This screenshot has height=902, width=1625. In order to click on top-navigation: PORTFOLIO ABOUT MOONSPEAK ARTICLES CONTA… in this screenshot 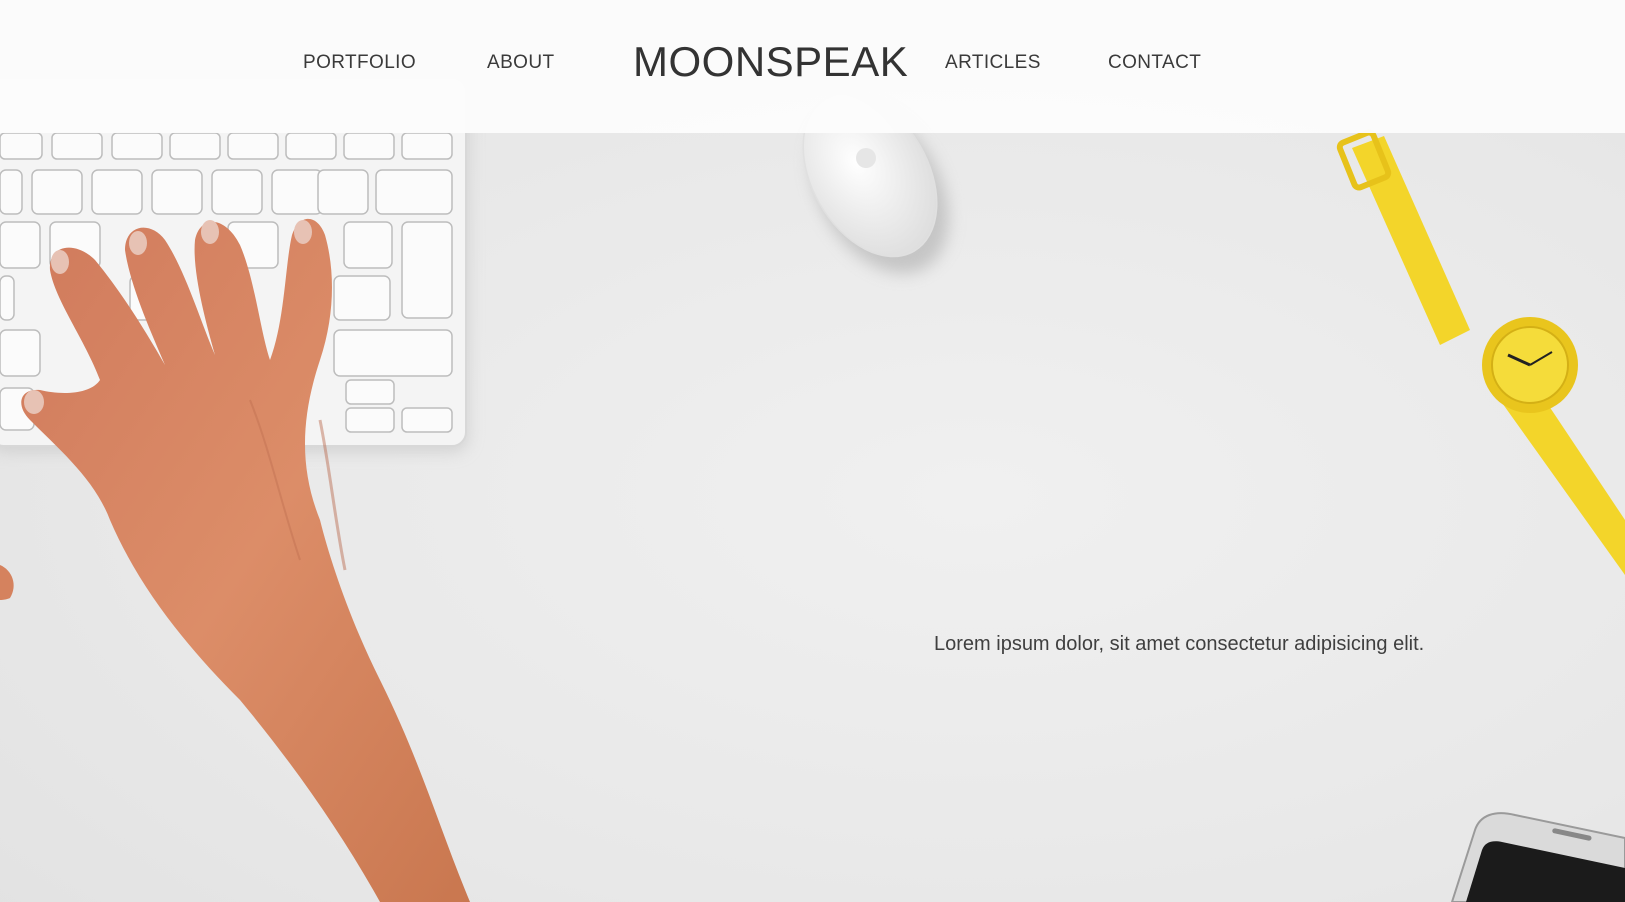, I will do `click(812, 66)`.